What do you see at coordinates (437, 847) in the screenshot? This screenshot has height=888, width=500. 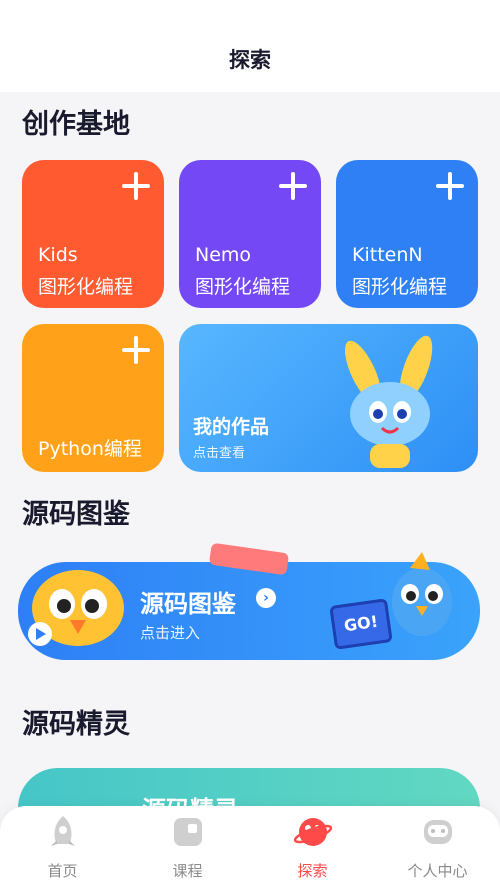 I see `tab-profile: 个人中心` at bounding box center [437, 847].